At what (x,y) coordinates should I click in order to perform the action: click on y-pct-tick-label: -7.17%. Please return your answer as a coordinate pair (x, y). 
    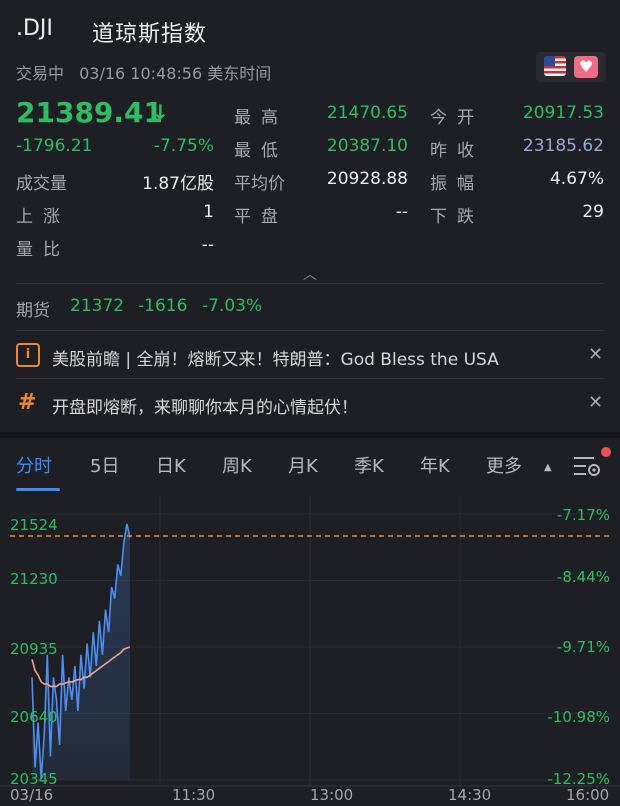
    Looking at the image, I should click on (583, 515).